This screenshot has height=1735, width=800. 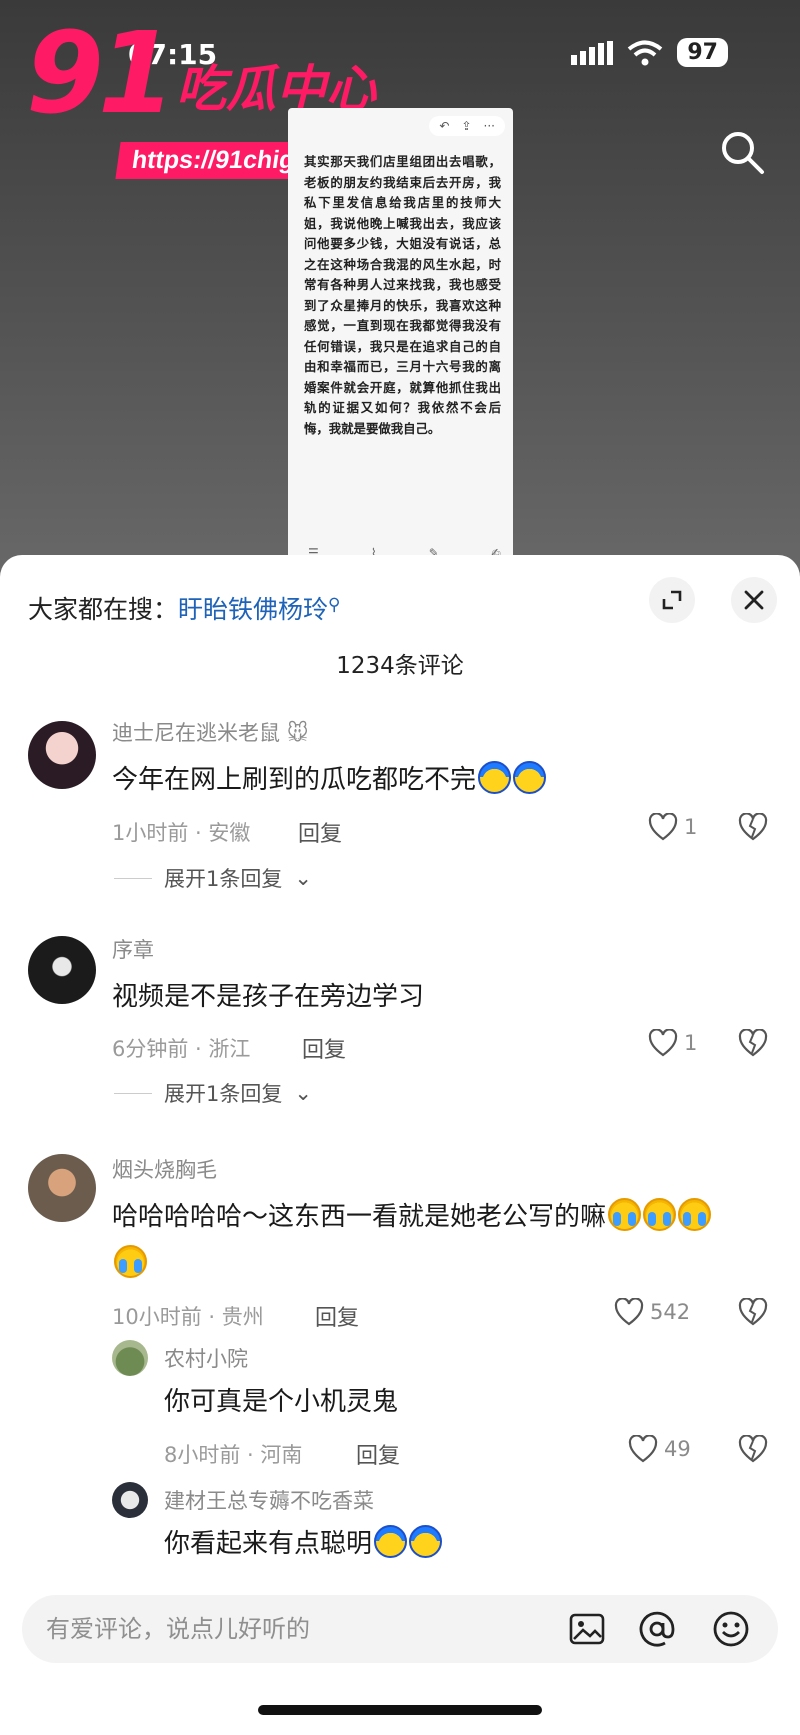 I want to click on trending-search-link: 盱眙铁佛杨玲, so click(x=253, y=609).